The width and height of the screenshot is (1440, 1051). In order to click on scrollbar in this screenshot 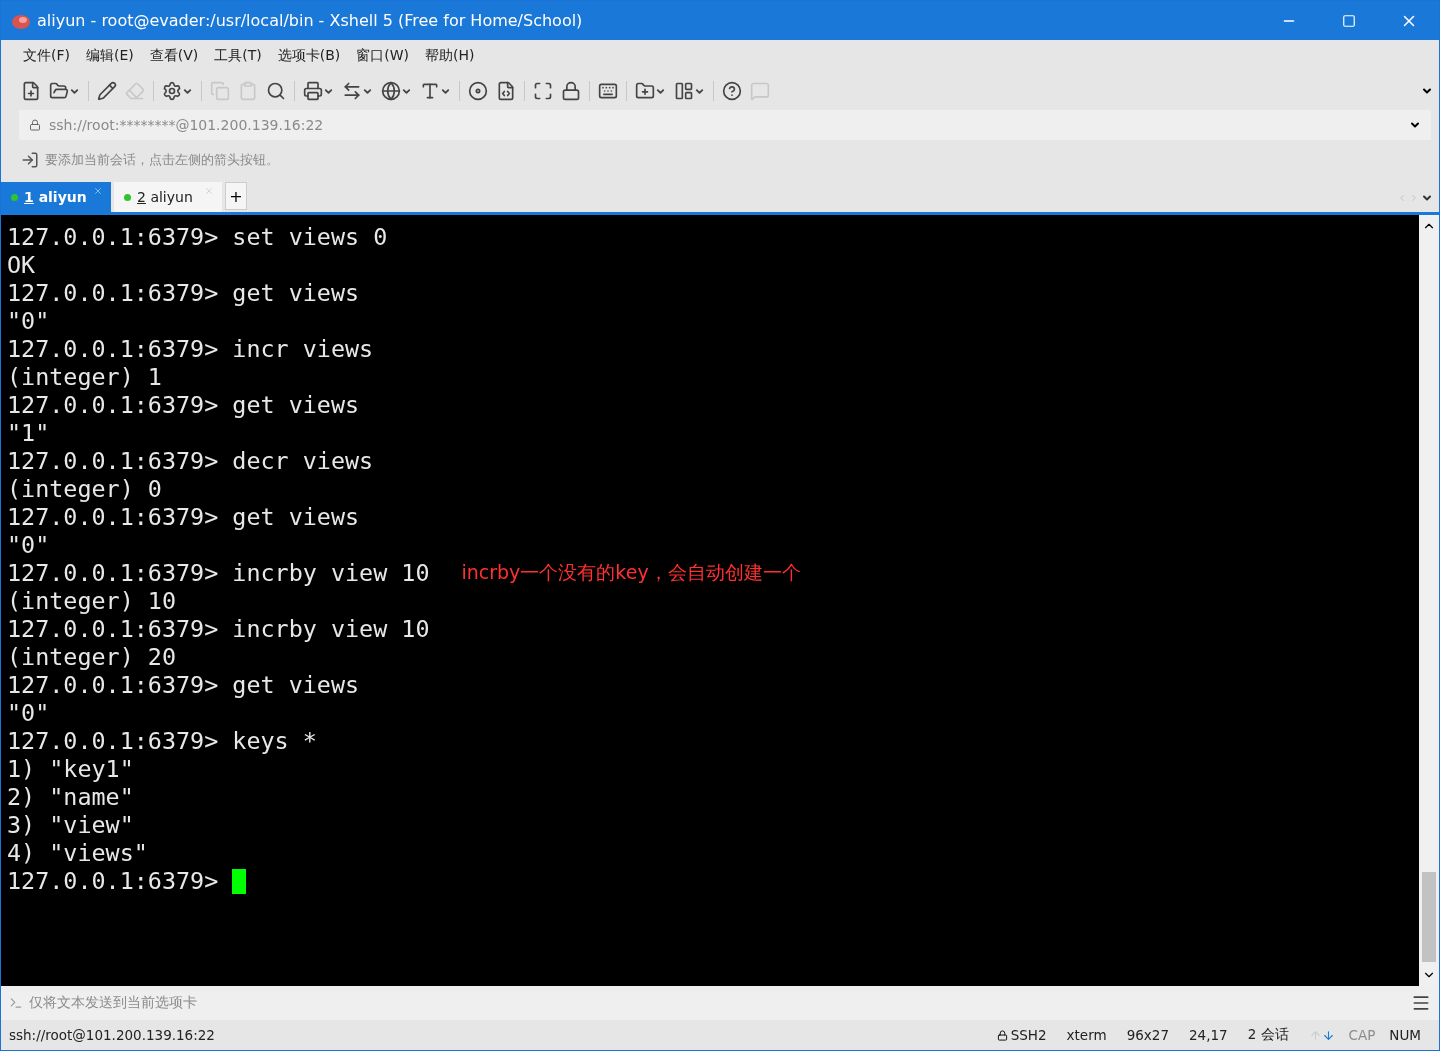, I will do `click(1429, 600)`.